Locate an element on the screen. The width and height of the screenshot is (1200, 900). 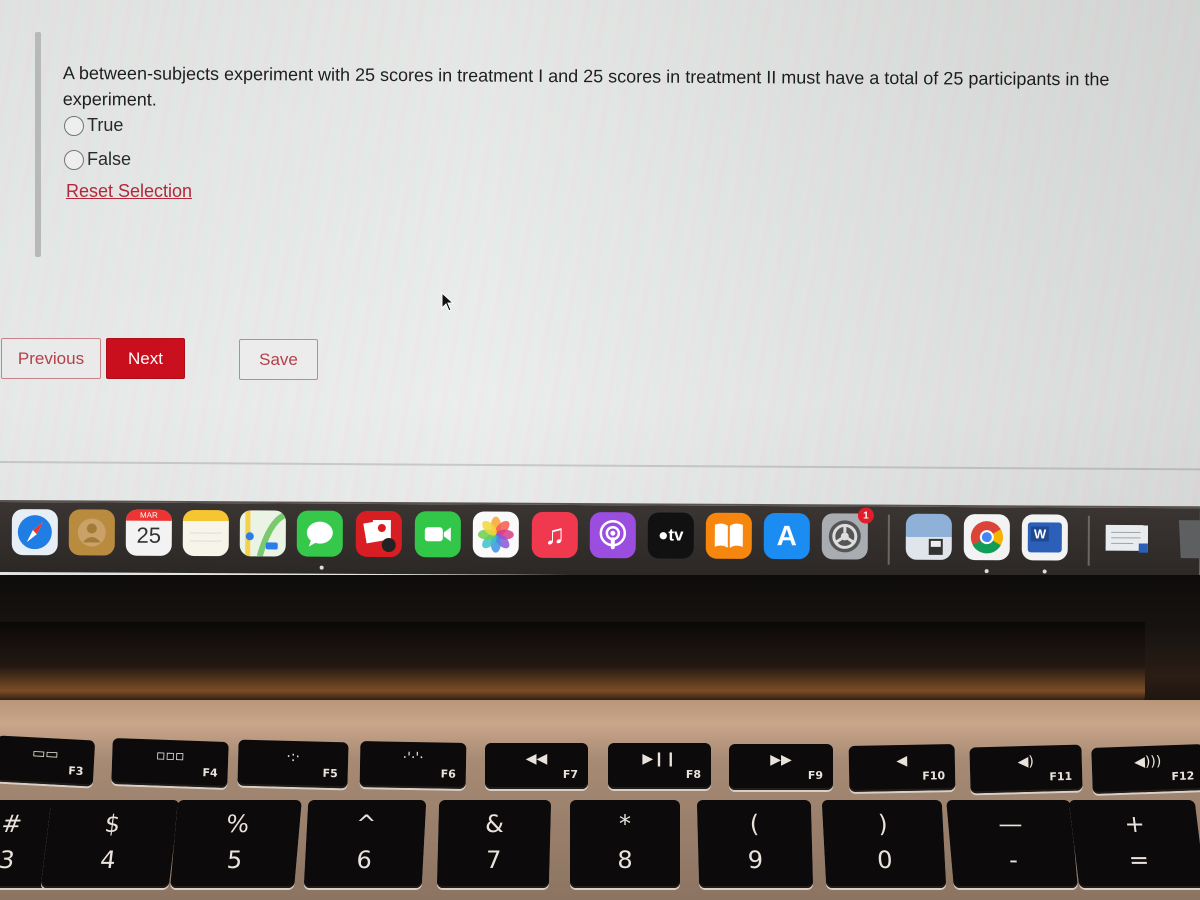
option-false-label: False is located at coordinates (109, 159).